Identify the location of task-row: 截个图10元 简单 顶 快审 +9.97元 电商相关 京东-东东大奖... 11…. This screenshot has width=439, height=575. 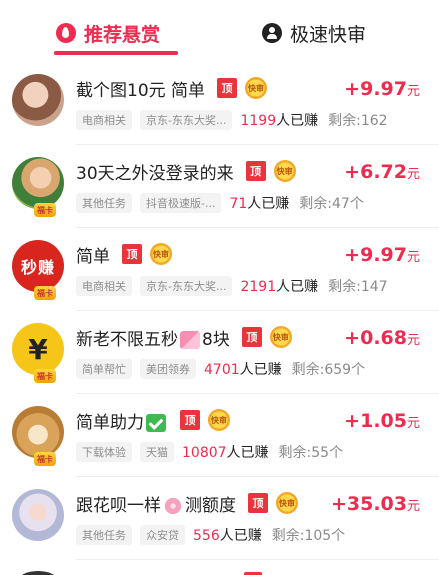
(219, 103).